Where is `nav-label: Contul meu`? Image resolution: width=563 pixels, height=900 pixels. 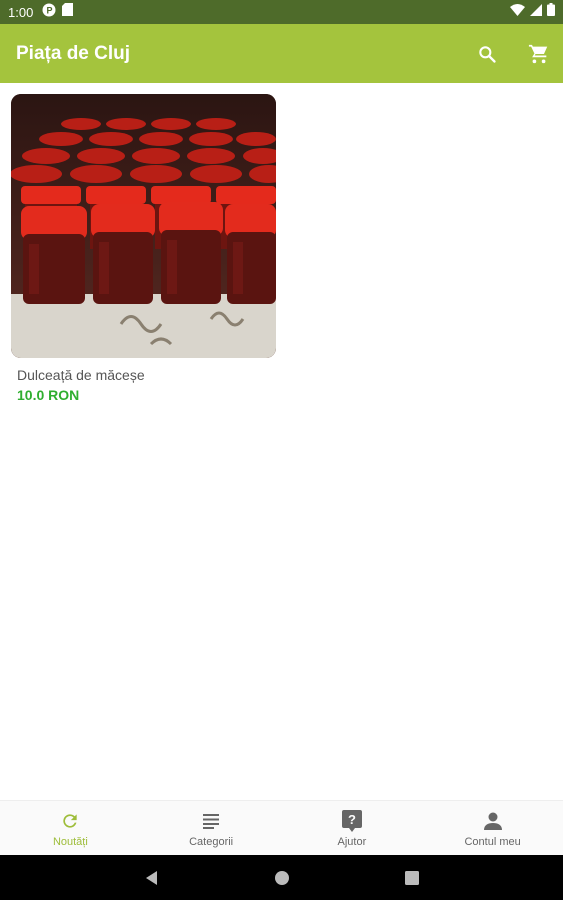 nav-label: Contul meu is located at coordinates (492, 842).